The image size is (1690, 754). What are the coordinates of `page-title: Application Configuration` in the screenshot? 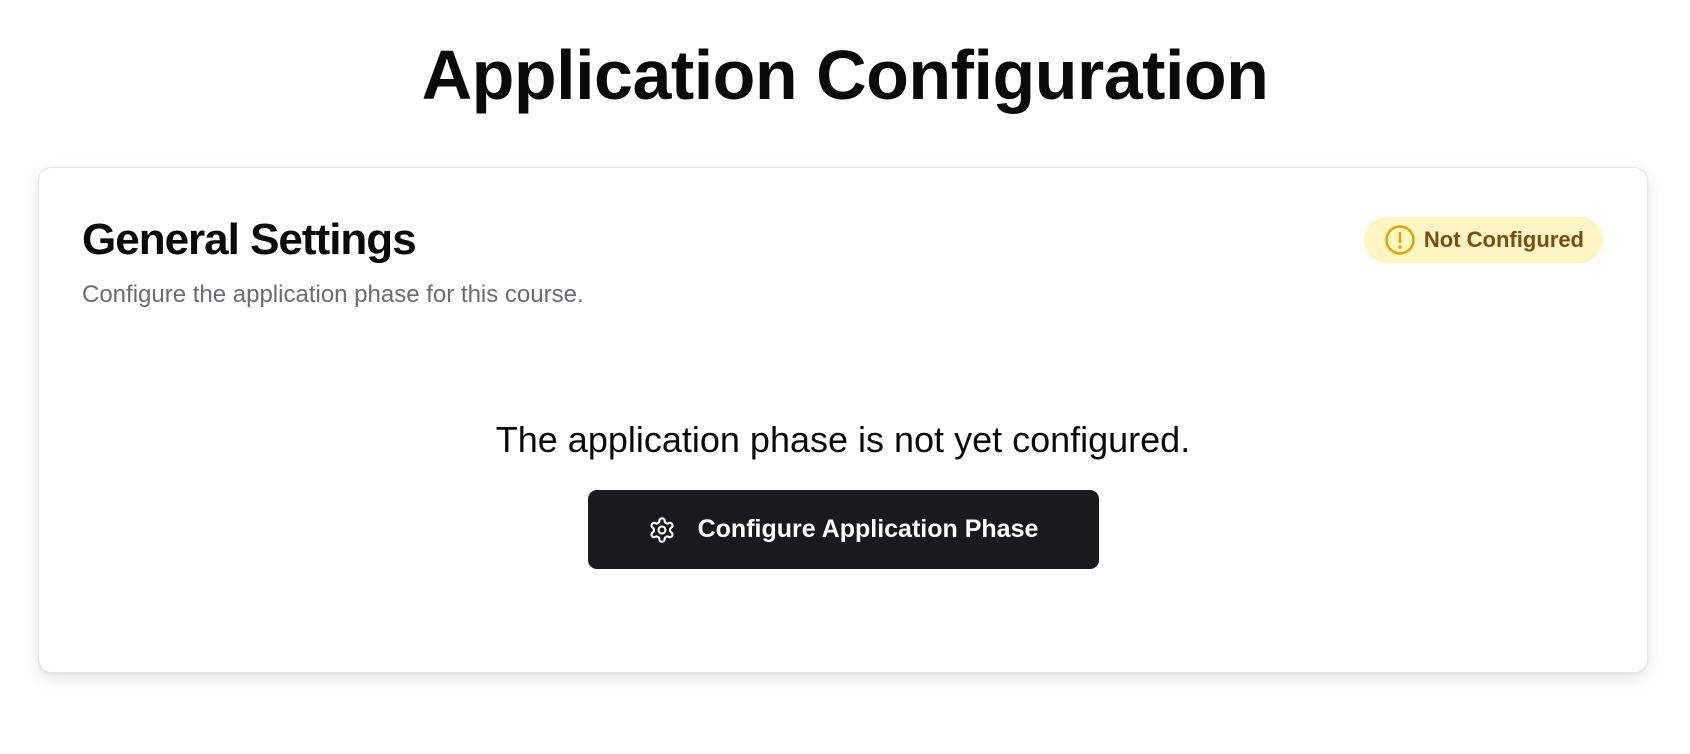 It's located at (845, 75).